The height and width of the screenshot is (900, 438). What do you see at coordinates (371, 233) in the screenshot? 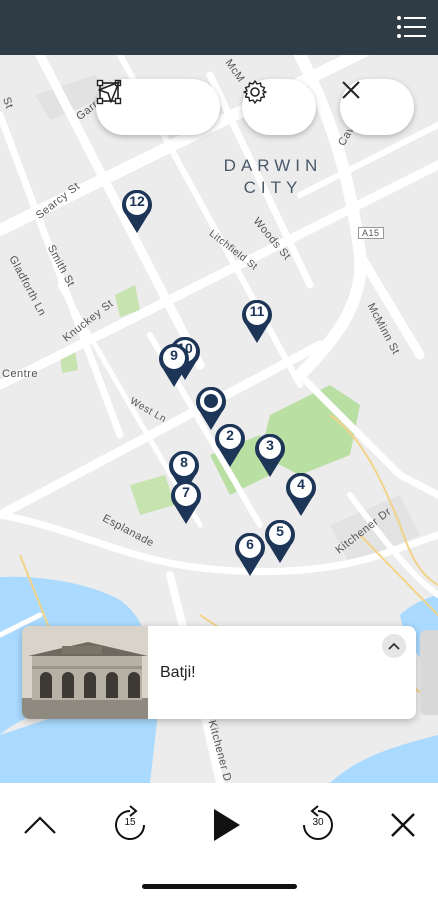
I see `highway-badge: A15` at bounding box center [371, 233].